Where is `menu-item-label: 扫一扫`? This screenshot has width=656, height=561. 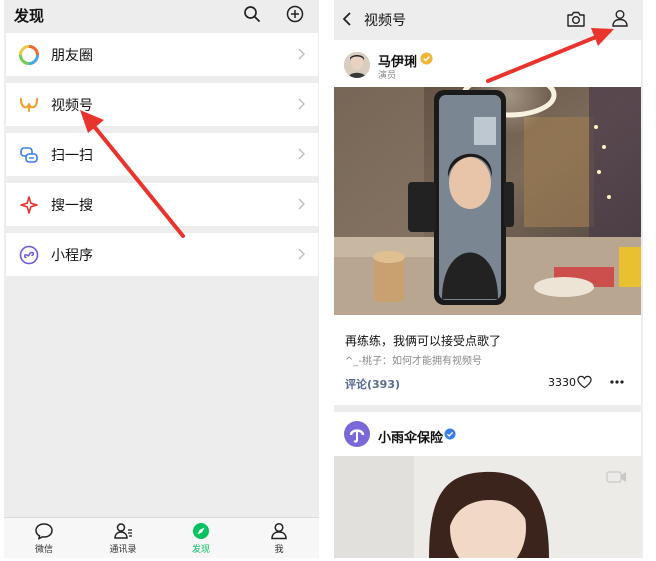
menu-item-label: 扫一扫 is located at coordinates (72, 156).